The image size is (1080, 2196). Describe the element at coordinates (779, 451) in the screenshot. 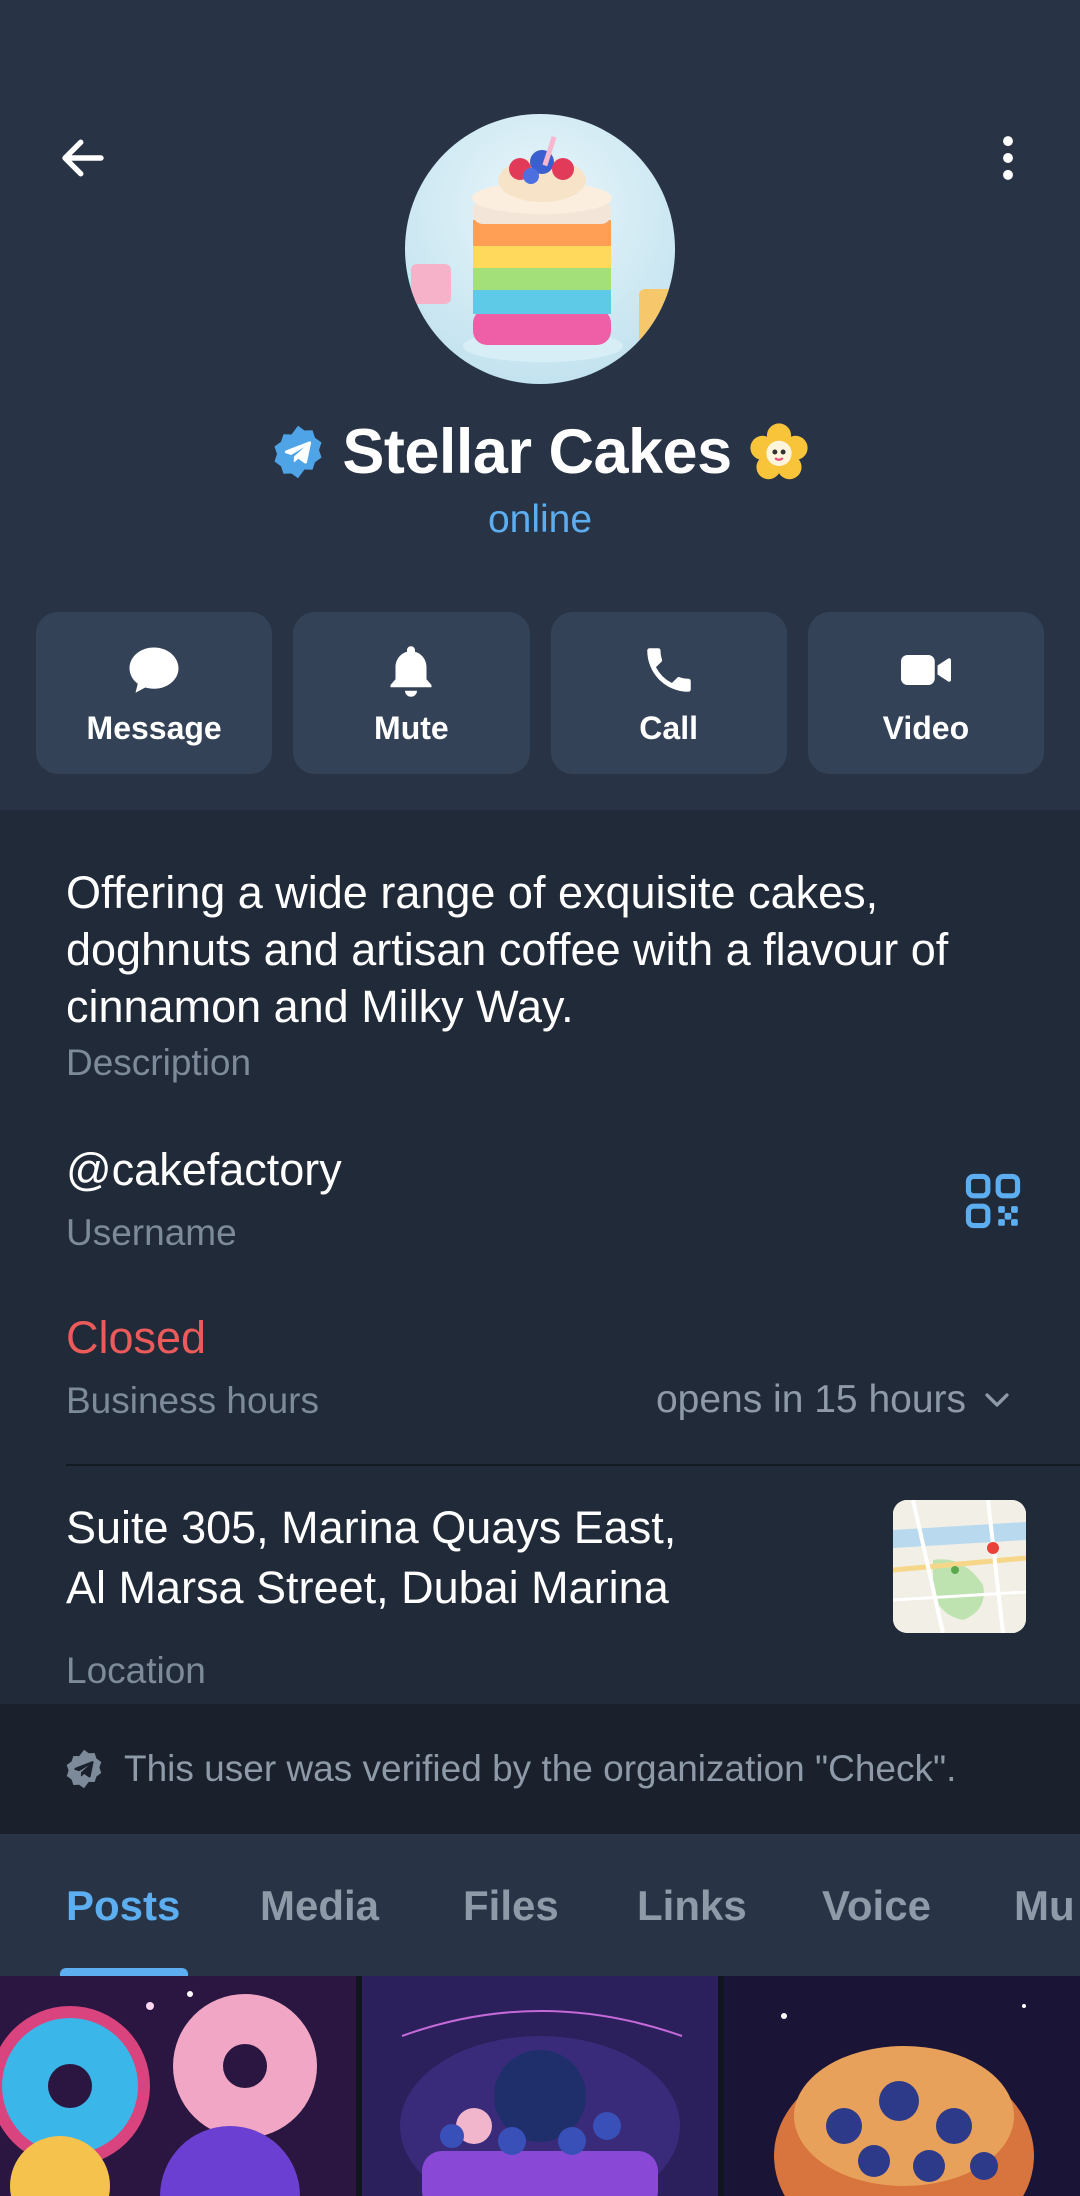

I see `flower-emoji-icon` at that location.